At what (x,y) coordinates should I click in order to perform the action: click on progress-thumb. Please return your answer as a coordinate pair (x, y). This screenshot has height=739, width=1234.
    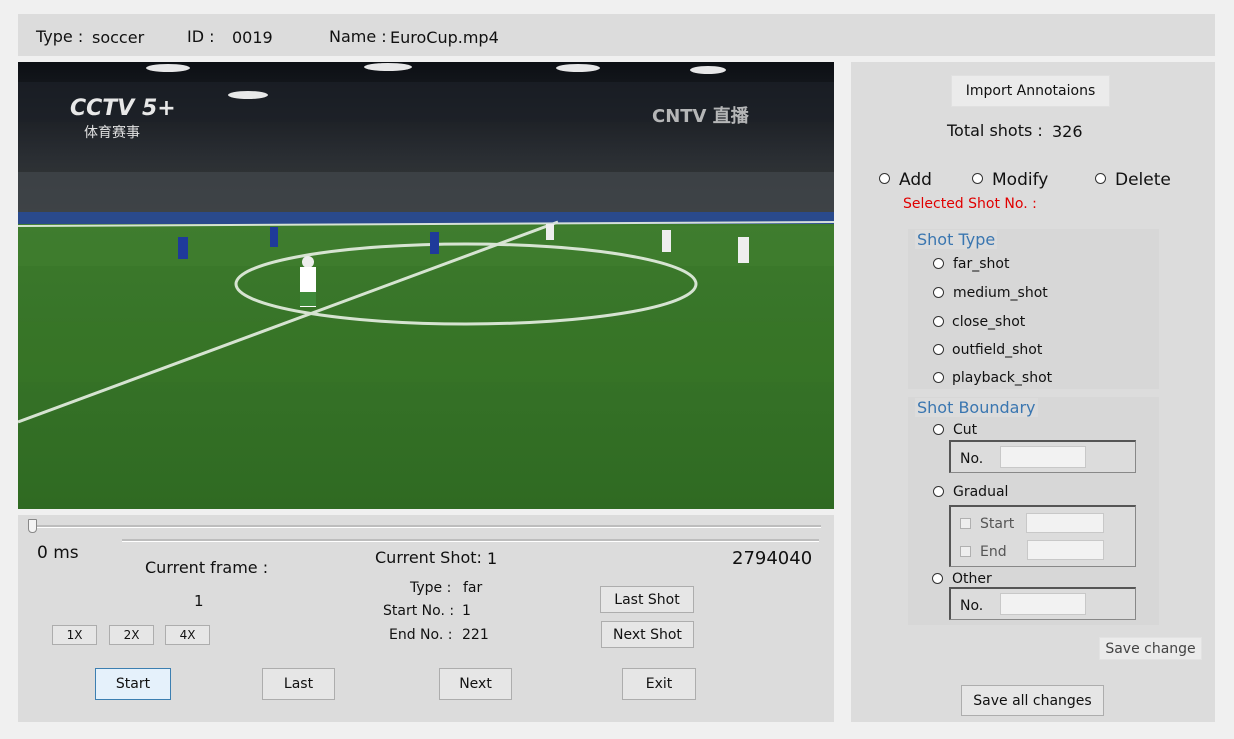
    Looking at the image, I should click on (32, 526).